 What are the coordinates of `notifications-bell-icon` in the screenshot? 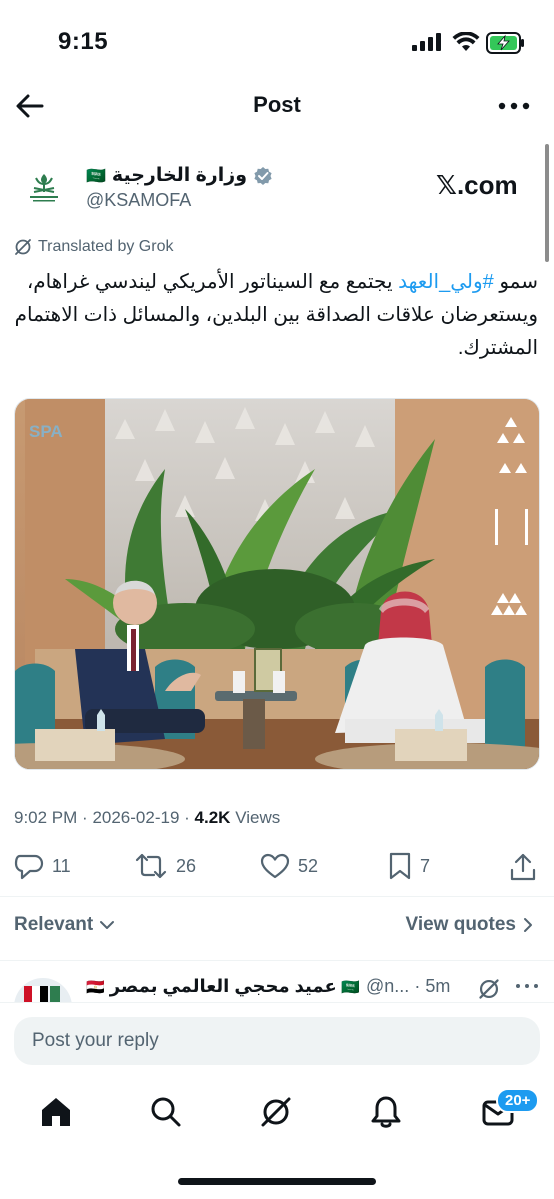 It's located at (386, 1112).